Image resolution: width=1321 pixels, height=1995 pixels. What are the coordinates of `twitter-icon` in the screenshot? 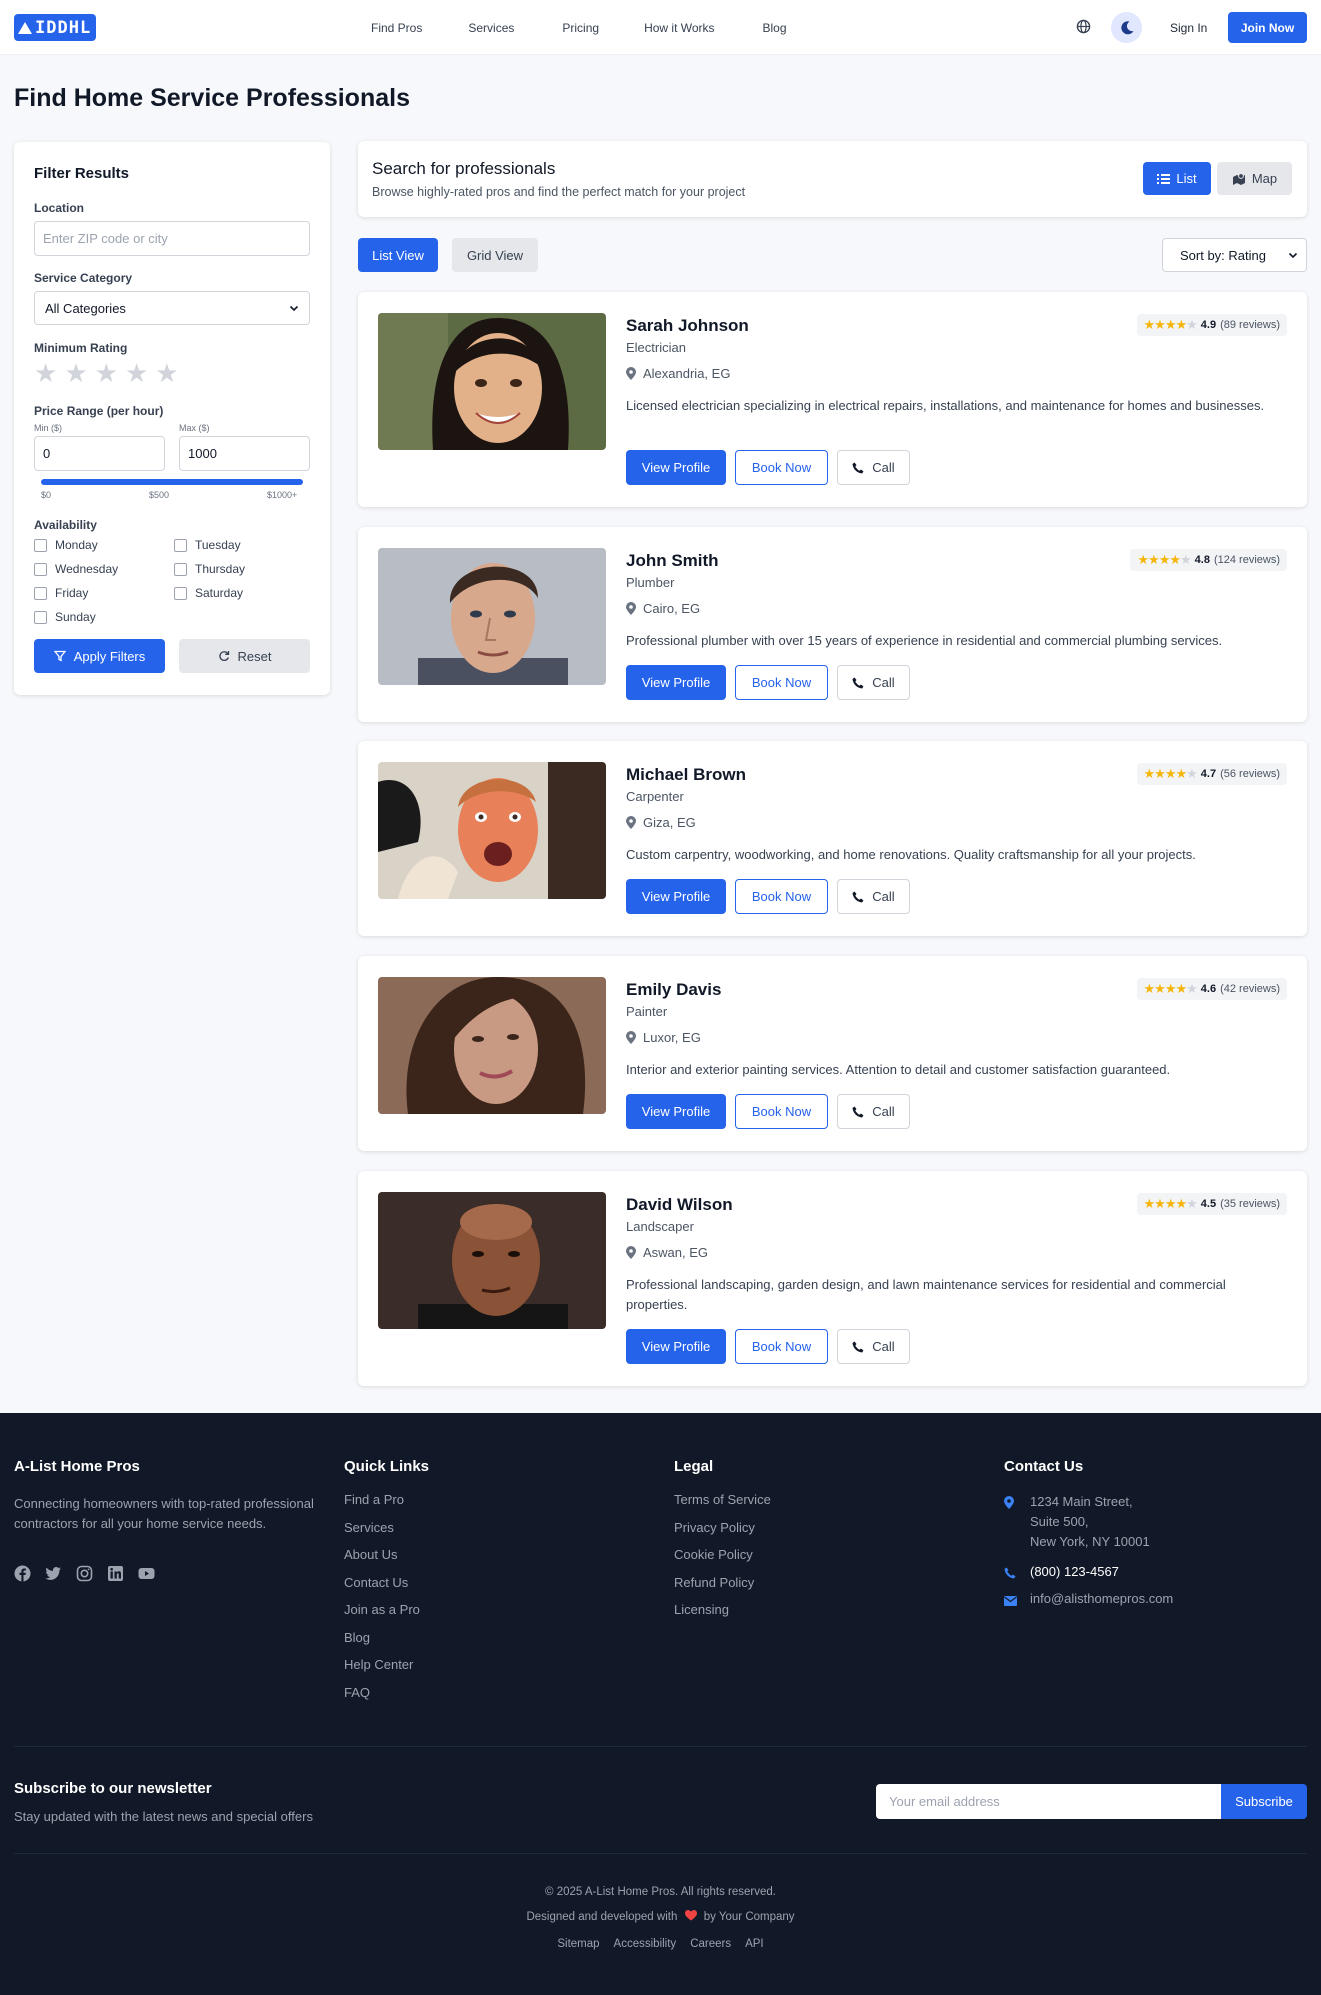 It's located at (53, 1573).